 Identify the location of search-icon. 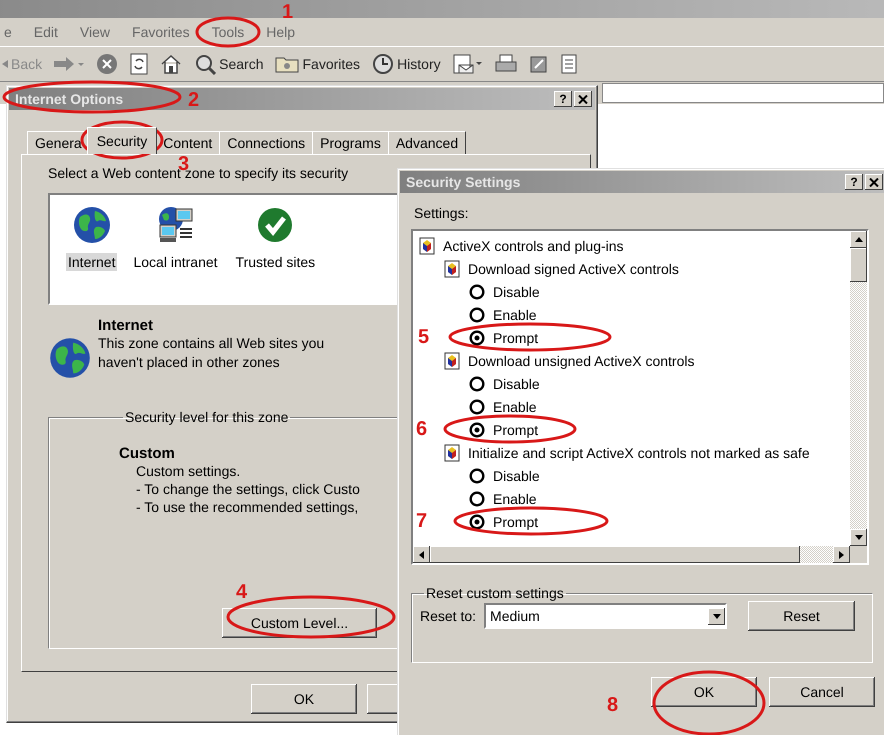
(205, 64).